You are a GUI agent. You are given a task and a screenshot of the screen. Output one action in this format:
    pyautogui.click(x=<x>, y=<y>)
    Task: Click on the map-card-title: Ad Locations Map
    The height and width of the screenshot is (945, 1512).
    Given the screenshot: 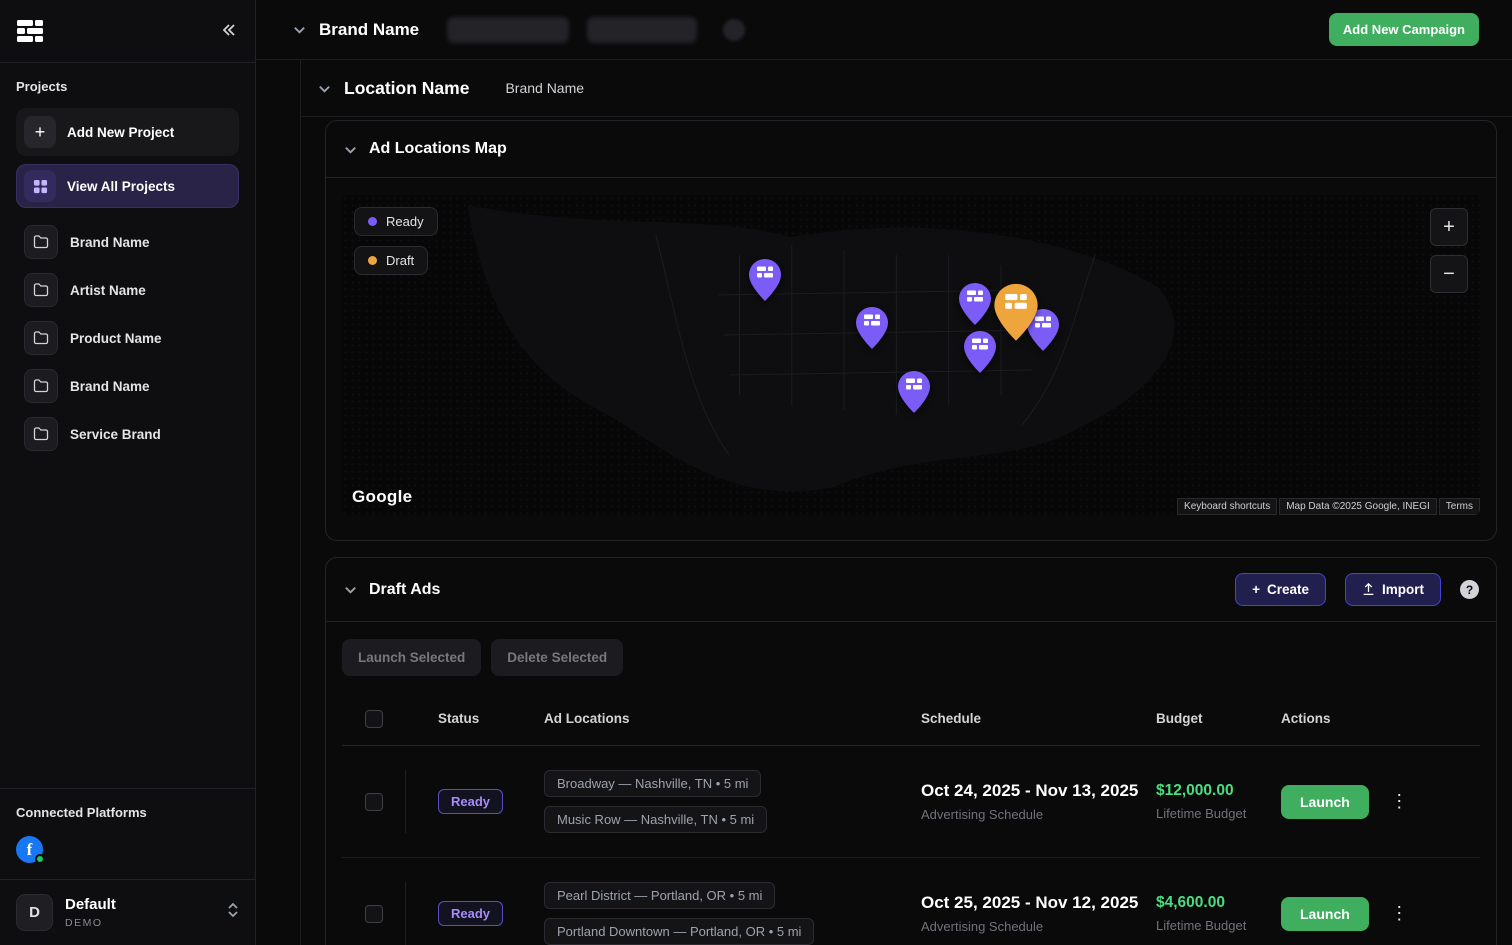 What is the action you would take?
    pyautogui.click(x=438, y=148)
    